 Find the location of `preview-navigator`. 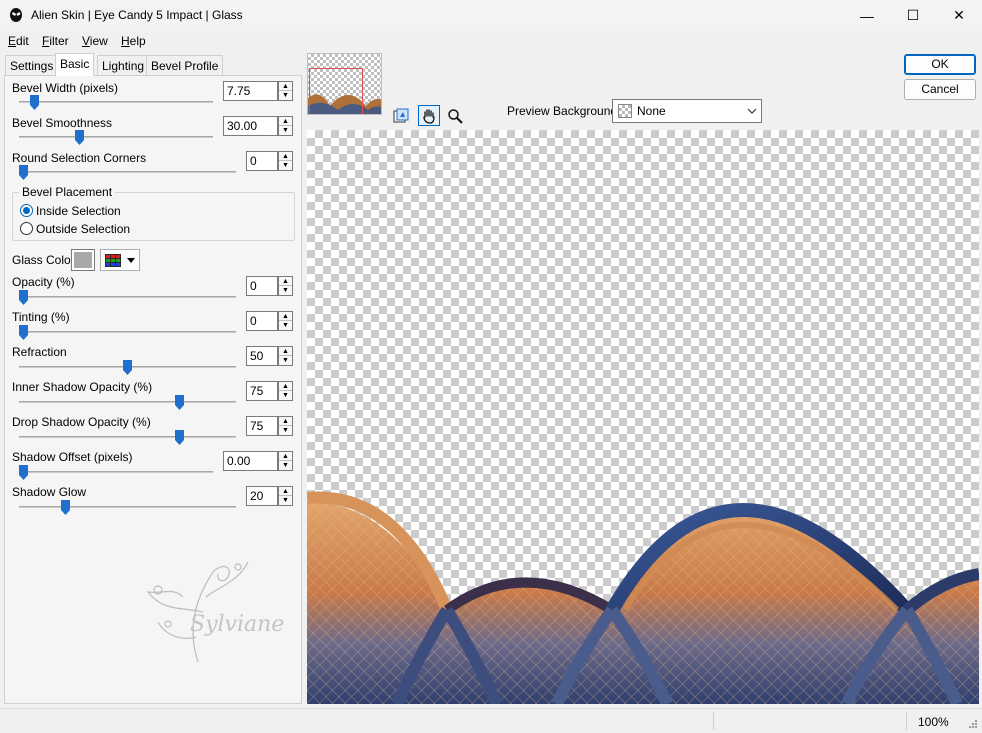

preview-navigator is located at coordinates (344, 84).